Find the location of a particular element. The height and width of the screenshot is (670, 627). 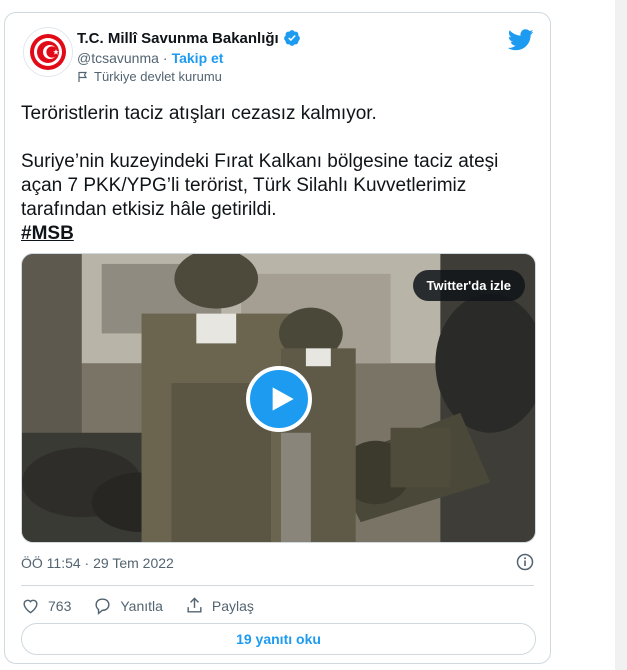

info-icon is located at coordinates (525, 562).